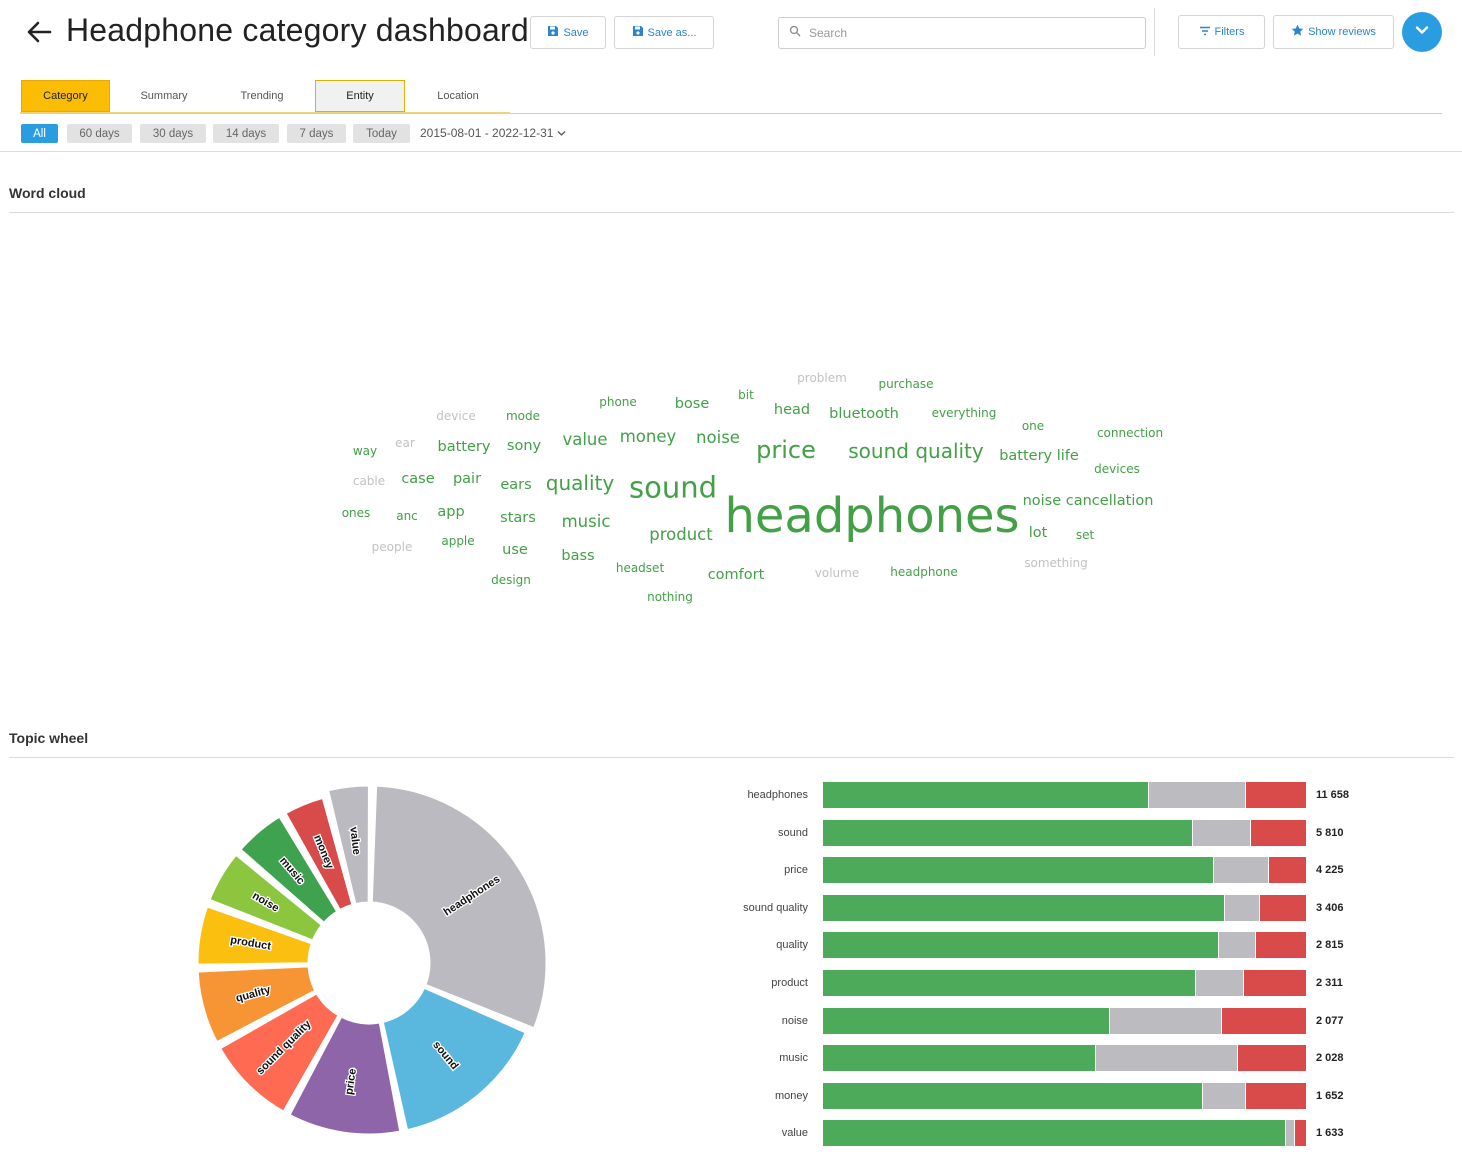  What do you see at coordinates (467, 479) in the screenshot?
I see `word-cloud-word: pair` at bounding box center [467, 479].